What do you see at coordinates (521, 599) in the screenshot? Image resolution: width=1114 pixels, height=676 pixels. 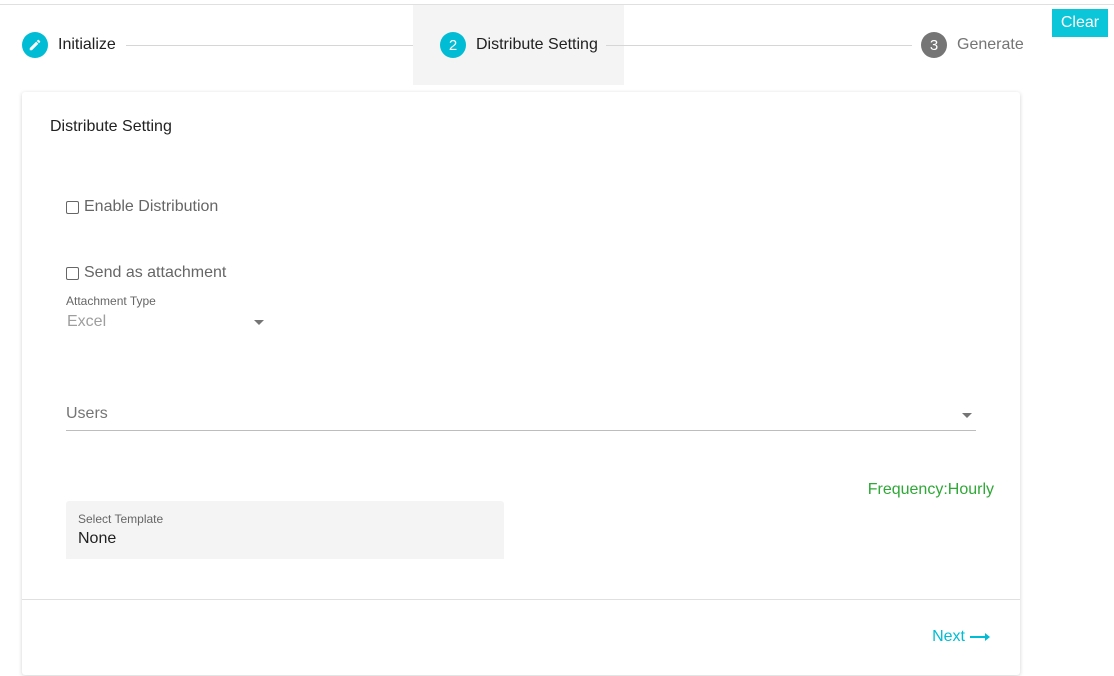 I see `card-footer-divider` at bounding box center [521, 599].